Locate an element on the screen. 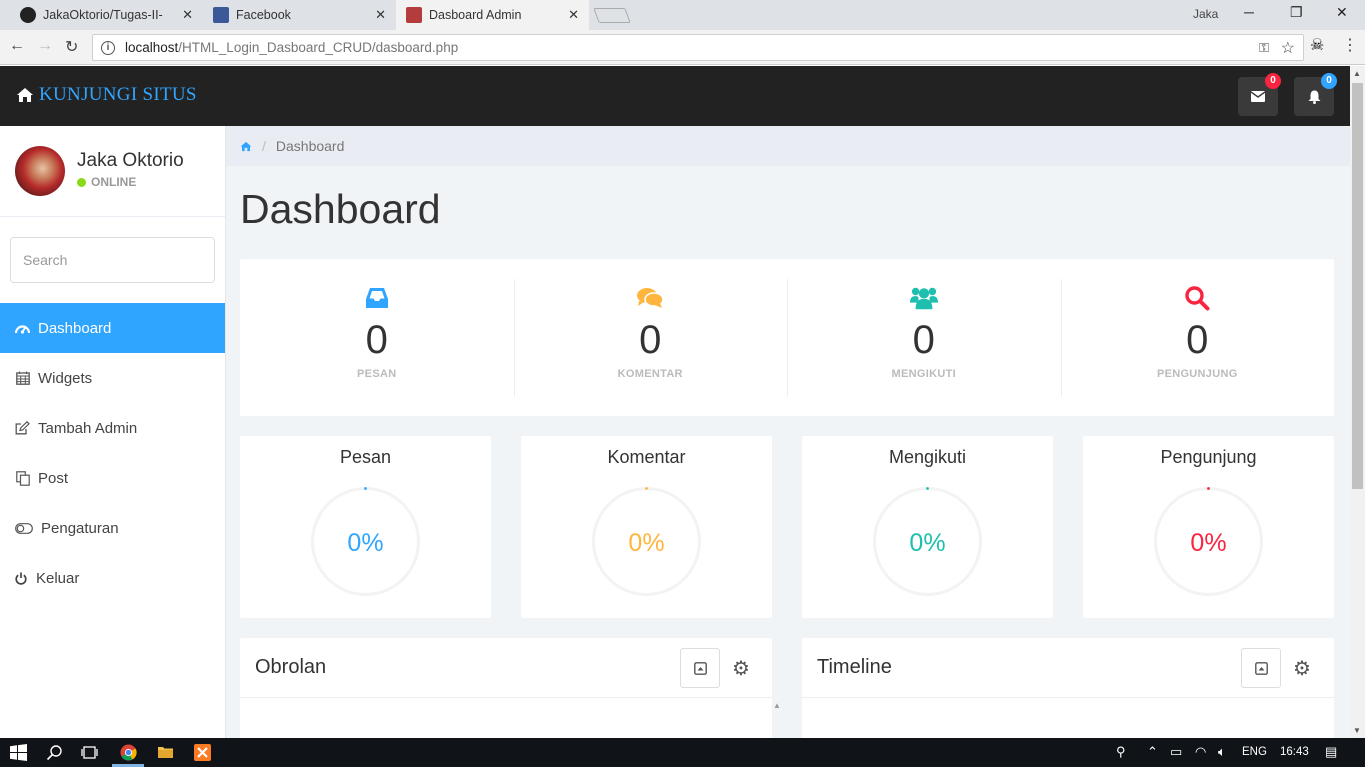  sidebar-item-pengaturan: Pengaturan is located at coordinates (112, 528).